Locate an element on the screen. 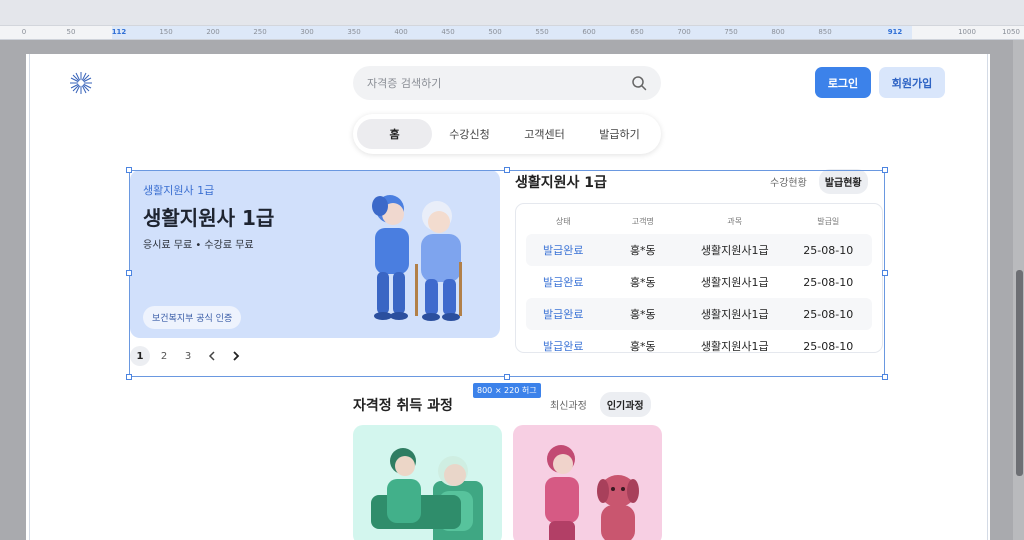 This screenshot has width=1024, height=540. caregiver-elder-illustration is located at coordinates (417, 258).